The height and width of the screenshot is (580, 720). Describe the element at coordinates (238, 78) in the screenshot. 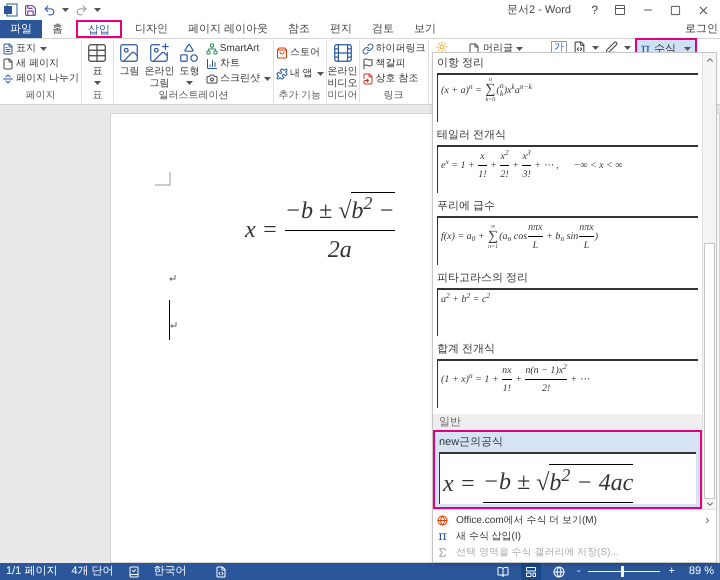

I see `ribbon-button: 스크린샷` at that location.